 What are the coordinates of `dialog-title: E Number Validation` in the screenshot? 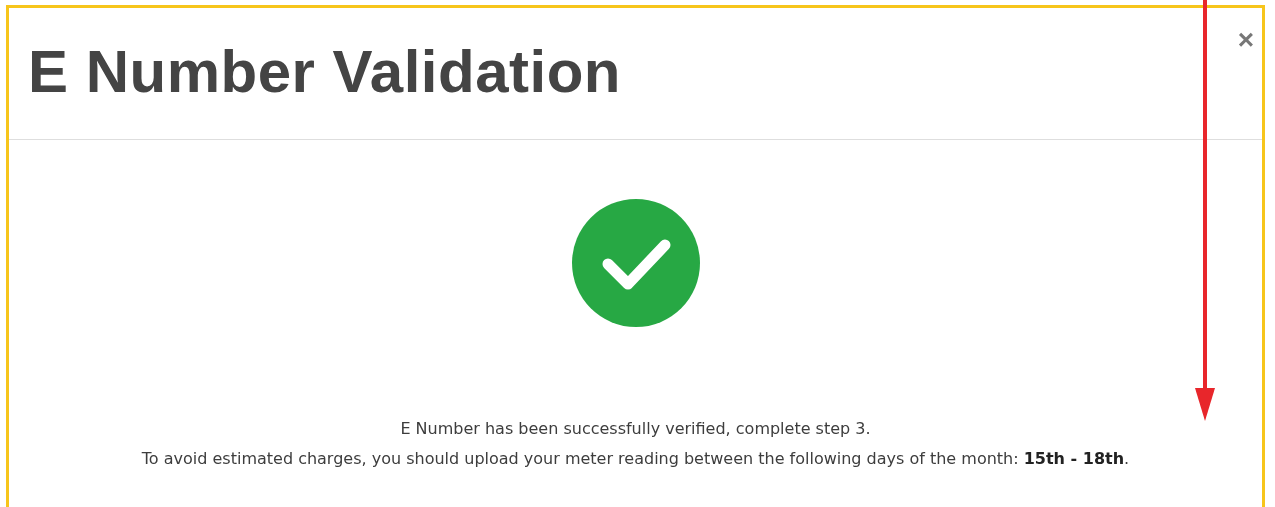 It's located at (324, 72).